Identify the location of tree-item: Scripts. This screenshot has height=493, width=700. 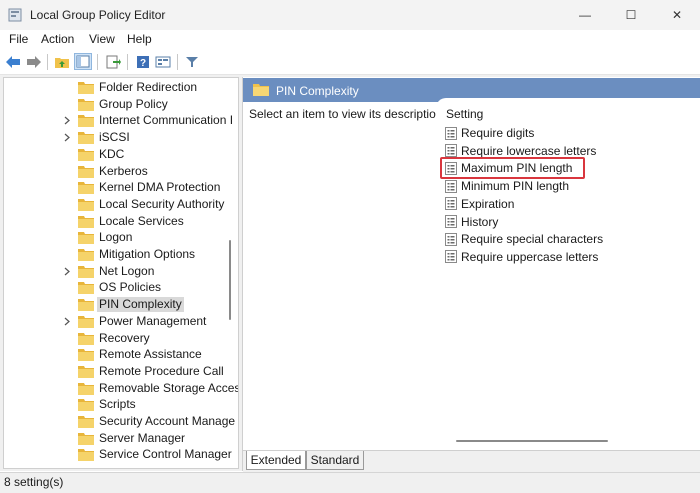
(121, 404).